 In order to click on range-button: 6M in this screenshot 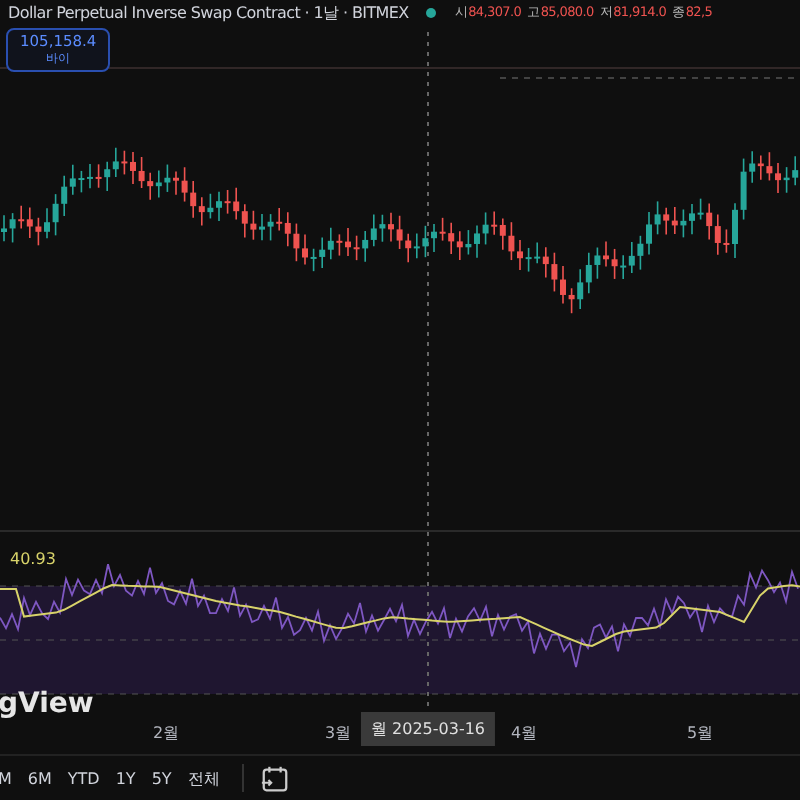, I will do `click(39, 778)`.